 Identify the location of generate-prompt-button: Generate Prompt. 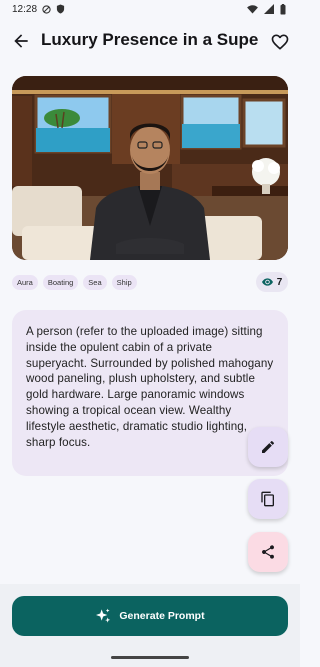
(150, 616).